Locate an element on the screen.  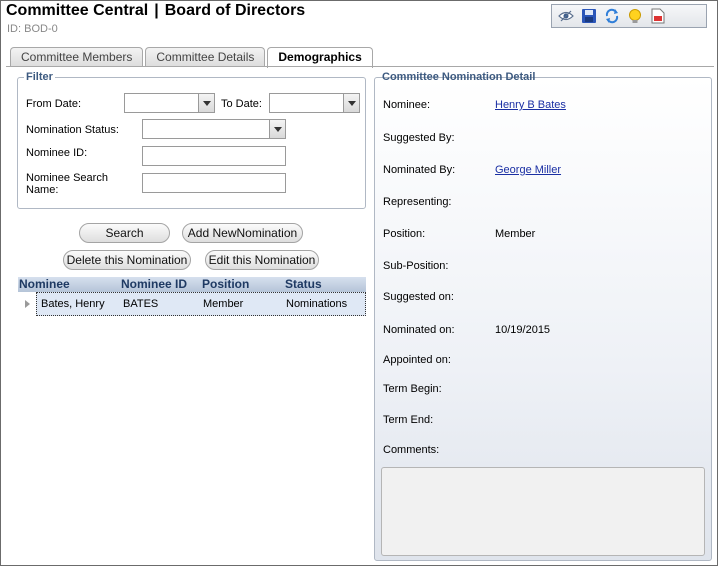
comments-label: Comments: is located at coordinates (411, 450).